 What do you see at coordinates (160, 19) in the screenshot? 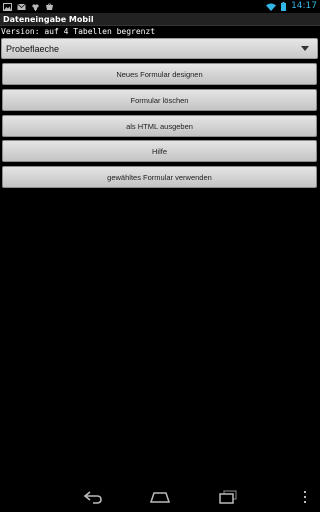
I see `app-title: Dateneingabe Mobil` at bounding box center [160, 19].